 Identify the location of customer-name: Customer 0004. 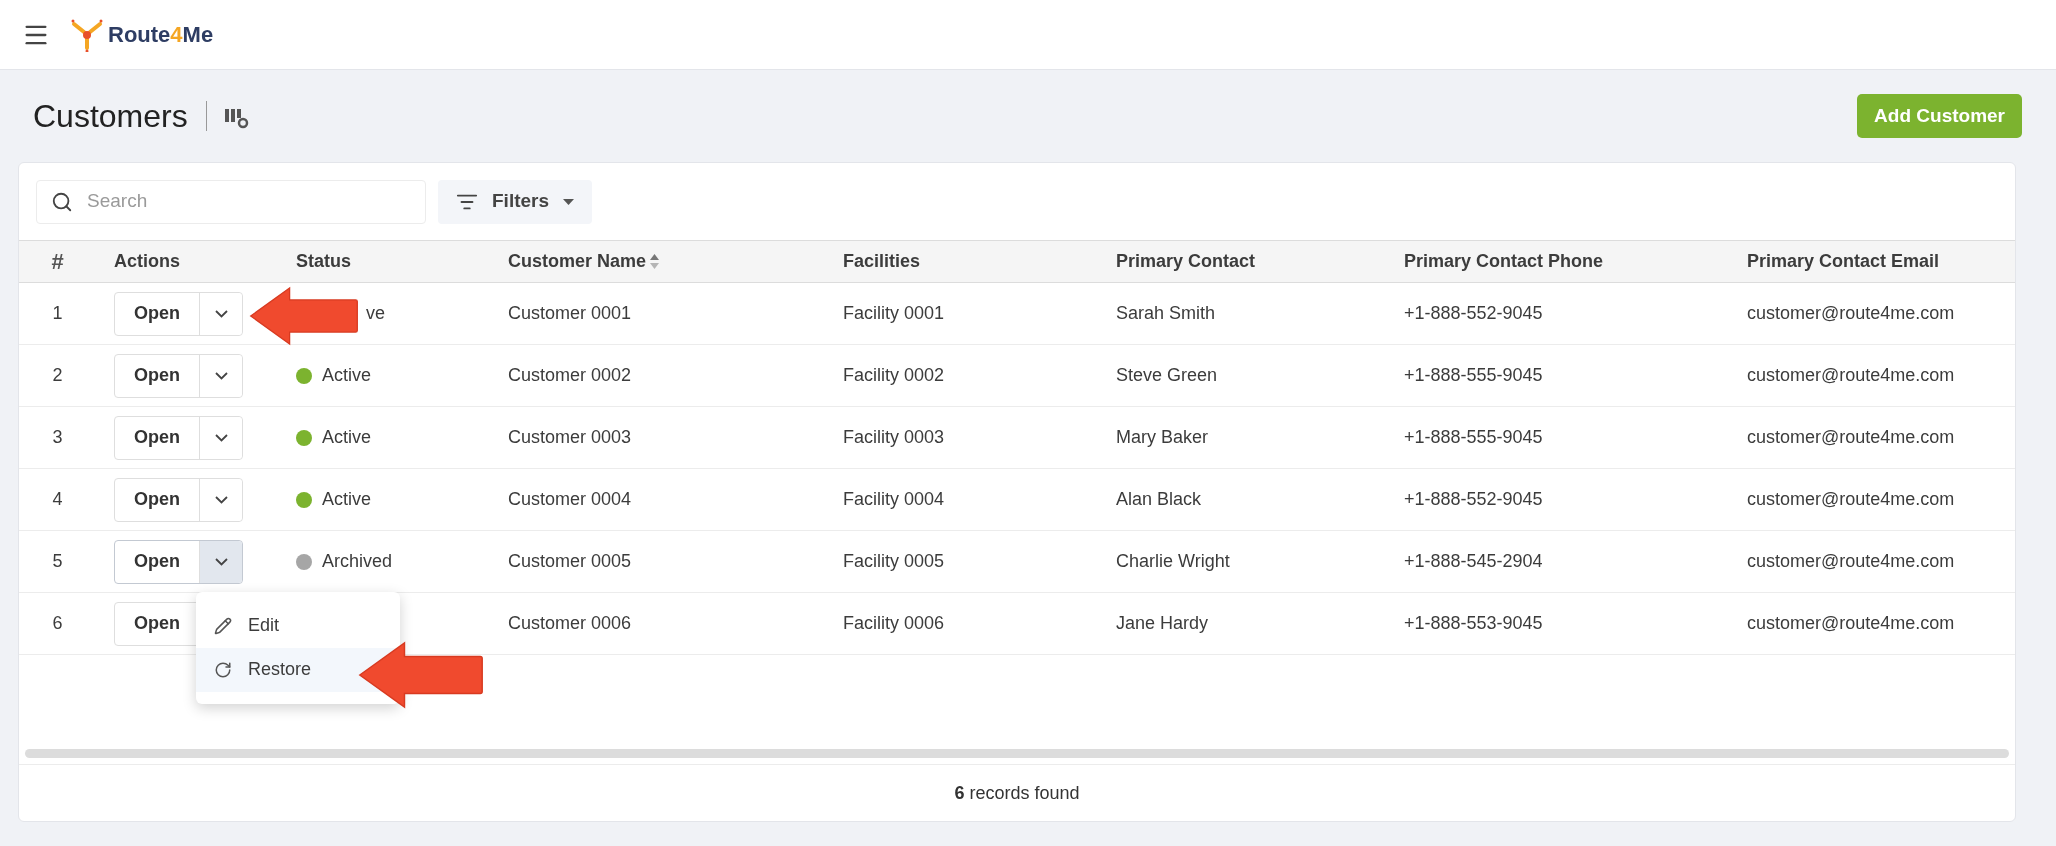
(570, 499).